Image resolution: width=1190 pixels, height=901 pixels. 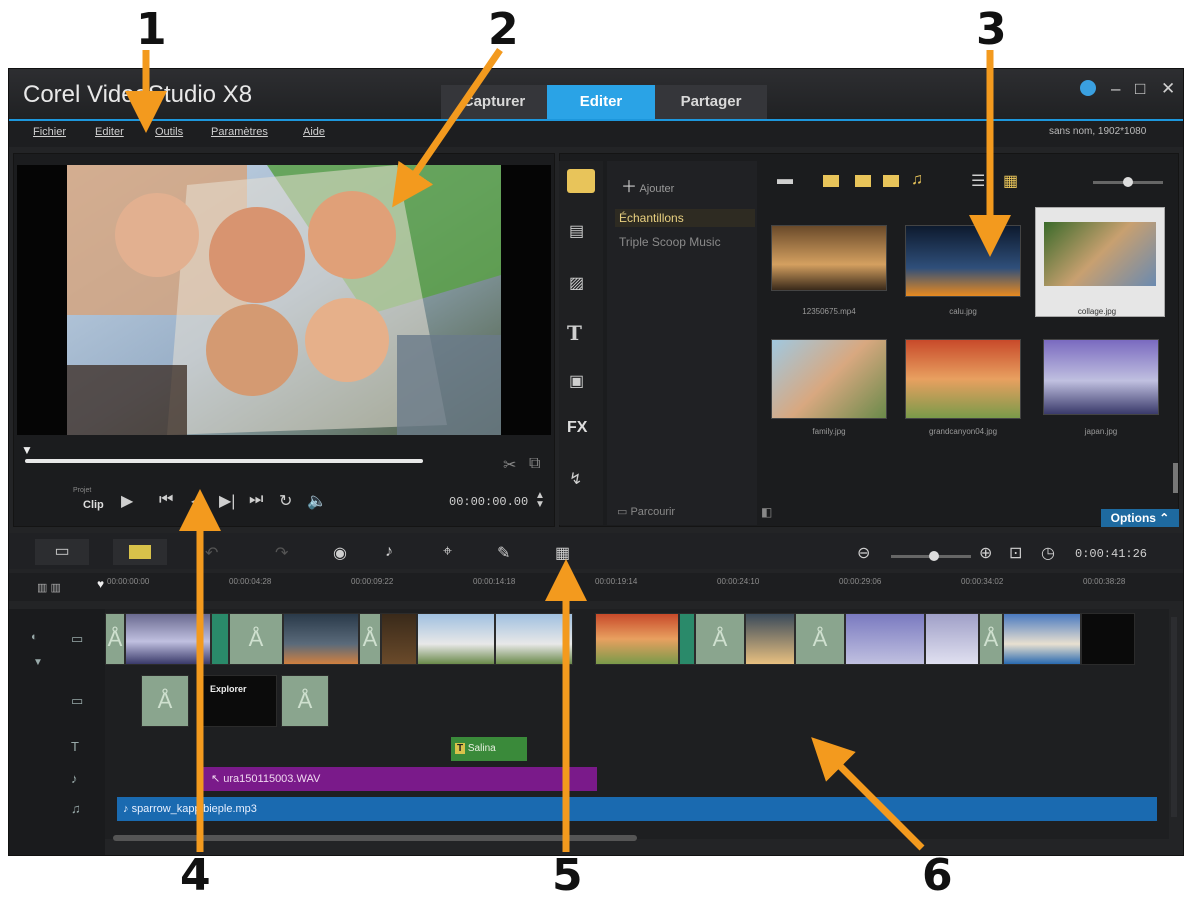 I want to click on menu-fichier: Fichier, so click(x=49, y=132).